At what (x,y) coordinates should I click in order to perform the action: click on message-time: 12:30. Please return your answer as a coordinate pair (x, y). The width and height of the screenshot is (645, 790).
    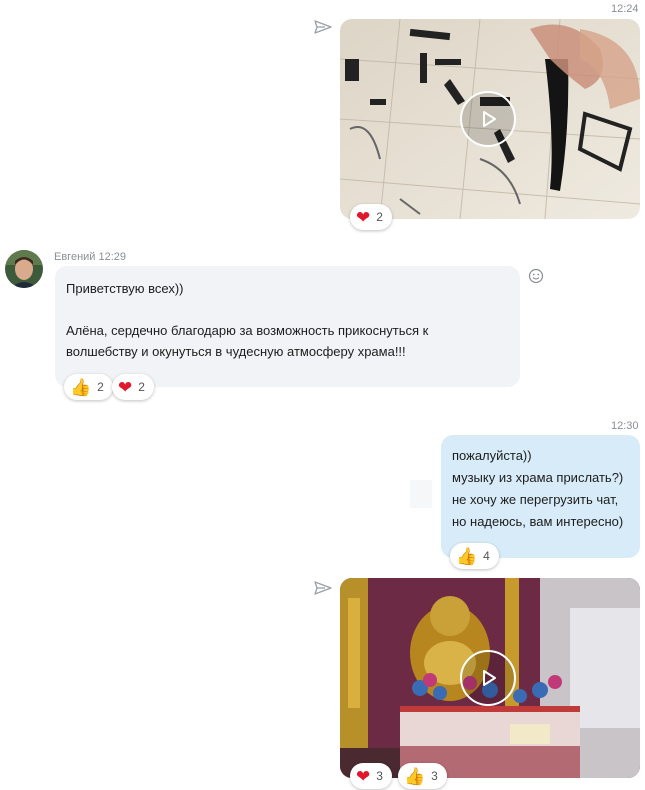
    Looking at the image, I should click on (625, 426).